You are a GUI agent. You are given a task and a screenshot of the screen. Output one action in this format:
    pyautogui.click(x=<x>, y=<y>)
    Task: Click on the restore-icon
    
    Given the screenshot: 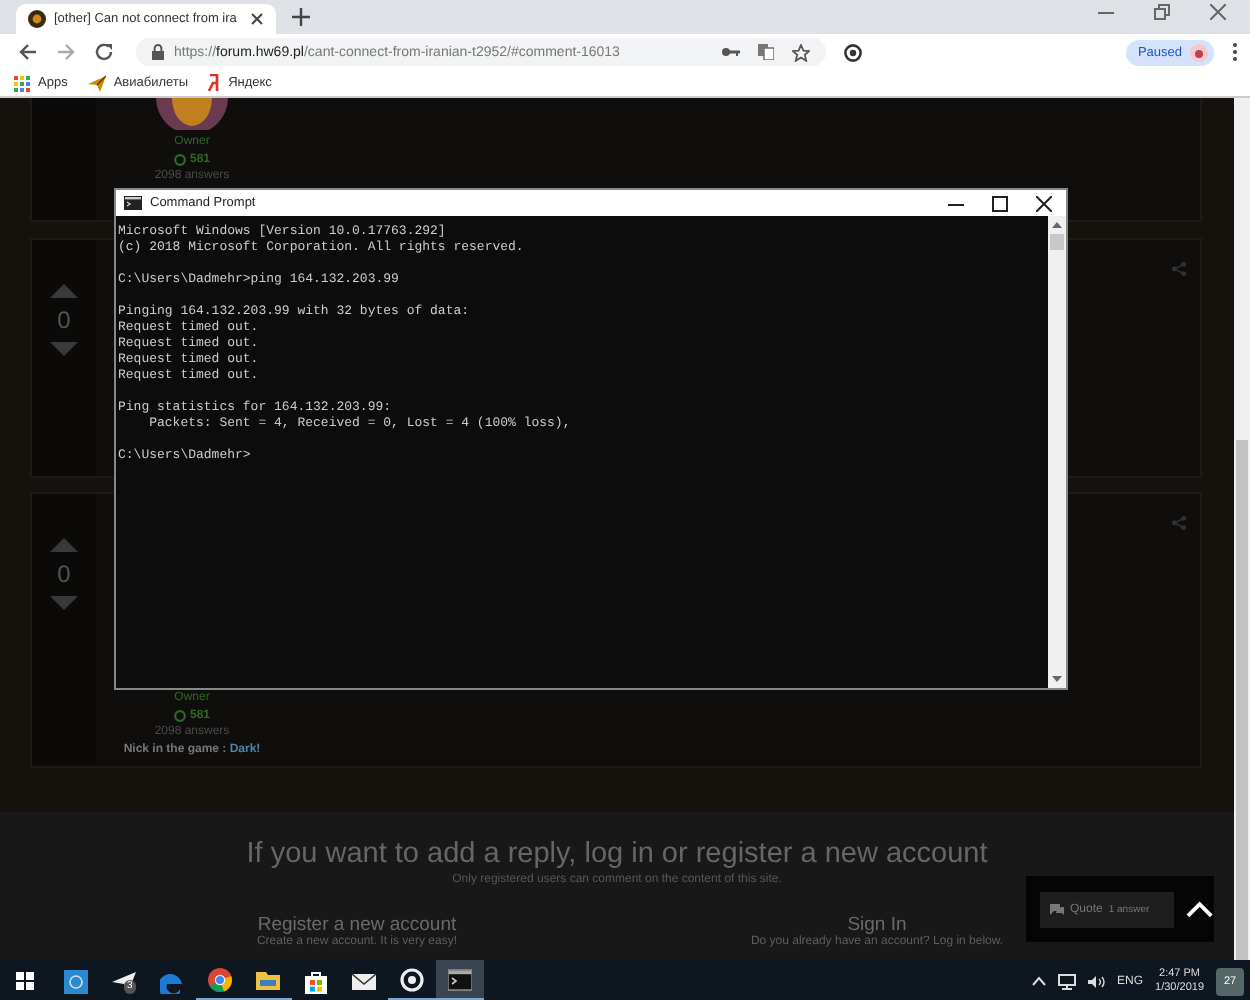 What is the action you would take?
    pyautogui.click(x=1162, y=11)
    